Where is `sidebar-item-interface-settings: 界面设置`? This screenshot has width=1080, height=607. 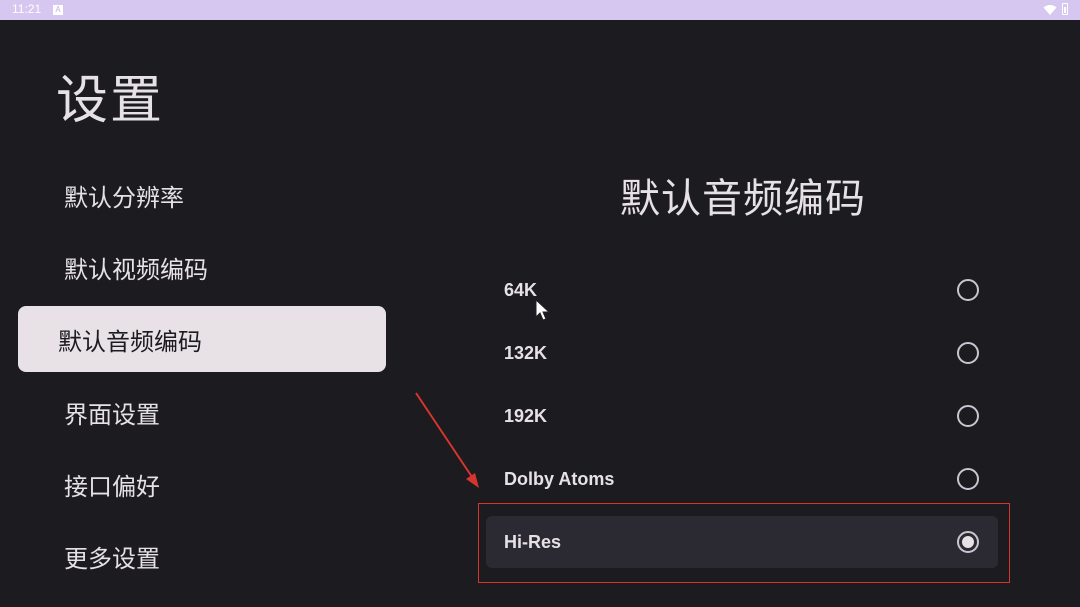
sidebar-item-interface-settings: 界面设置 is located at coordinates (202, 412).